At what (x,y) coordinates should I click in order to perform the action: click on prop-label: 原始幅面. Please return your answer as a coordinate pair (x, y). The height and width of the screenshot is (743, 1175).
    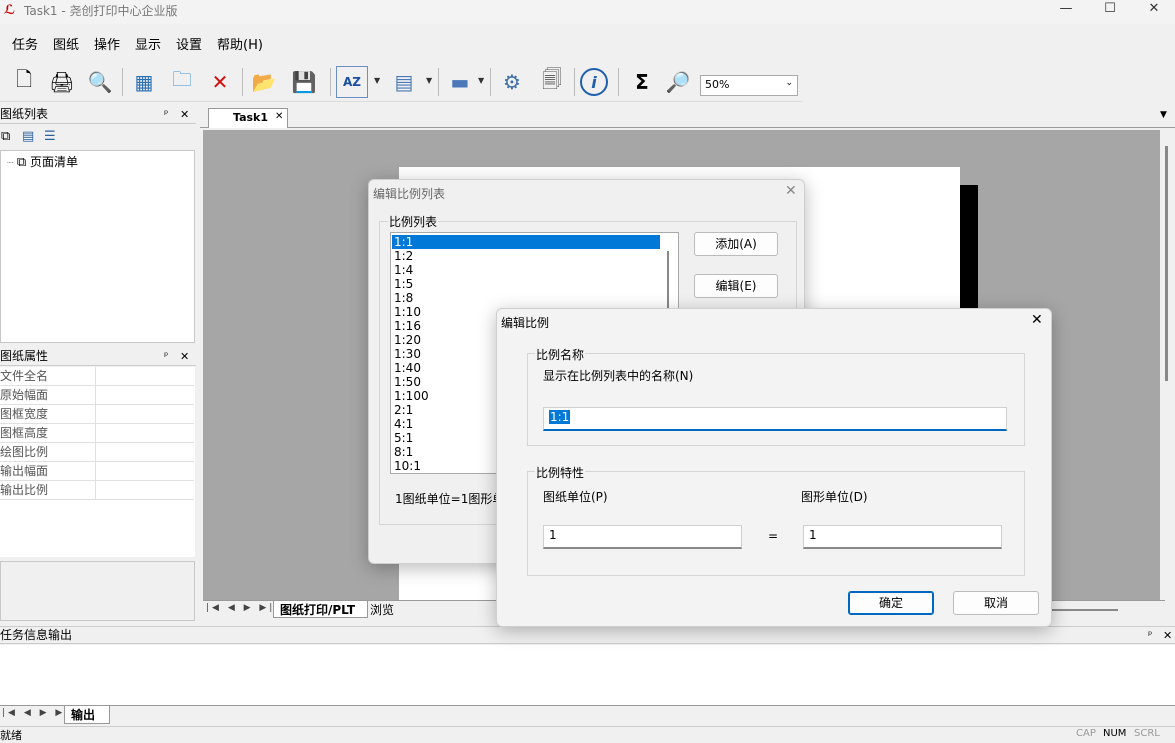
    Looking at the image, I should click on (24, 395).